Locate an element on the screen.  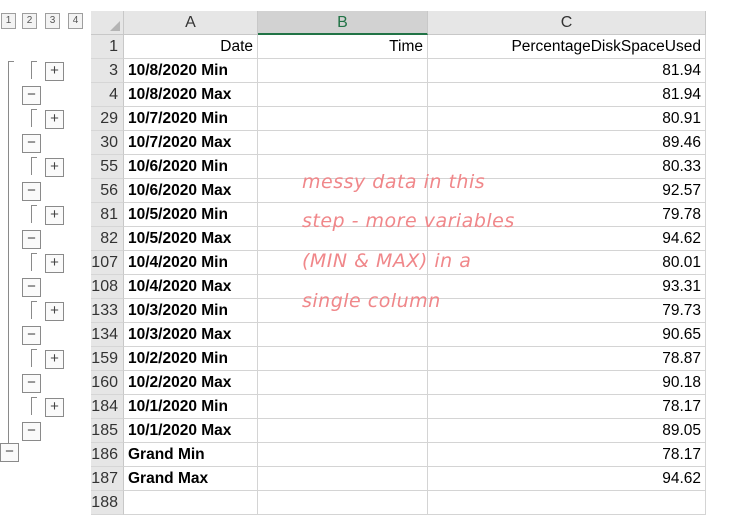
cell-c: 79.73 is located at coordinates (567, 311).